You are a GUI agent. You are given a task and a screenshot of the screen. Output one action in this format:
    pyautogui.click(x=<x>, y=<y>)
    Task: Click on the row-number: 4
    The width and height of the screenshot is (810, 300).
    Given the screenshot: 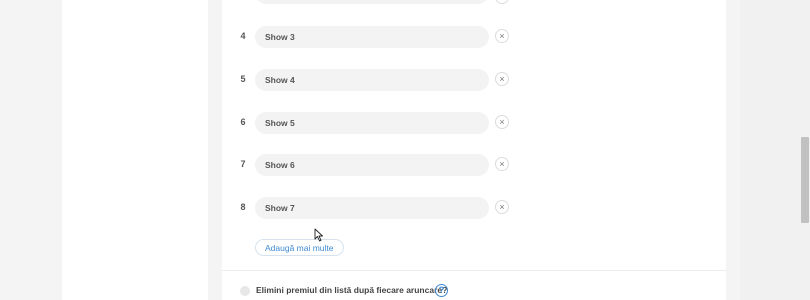 What is the action you would take?
    pyautogui.click(x=243, y=36)
    